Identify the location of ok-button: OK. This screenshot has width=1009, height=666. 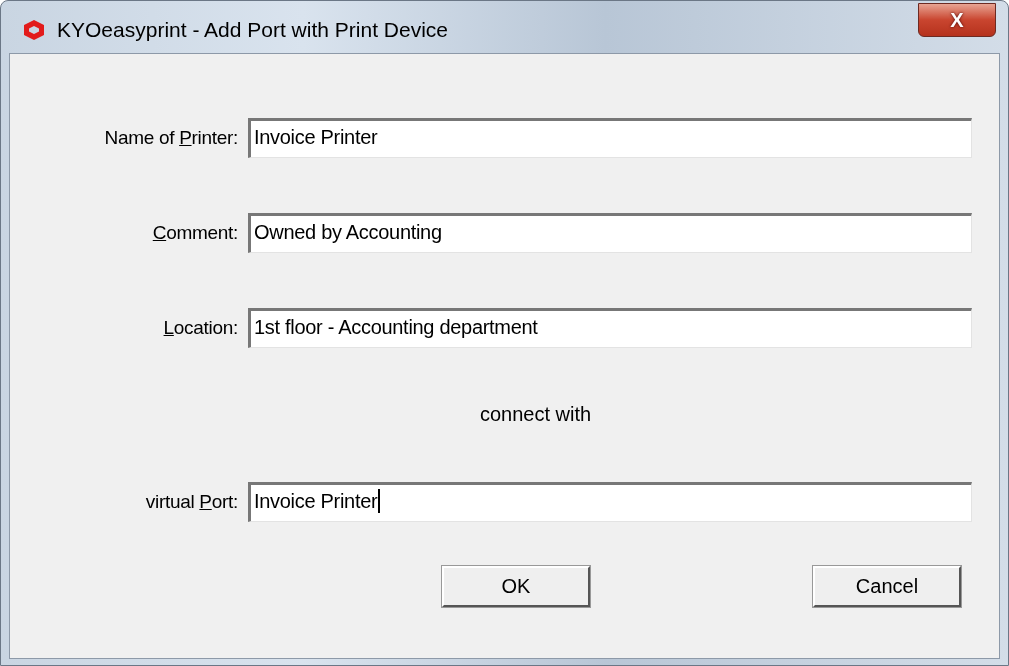
(516, 586).